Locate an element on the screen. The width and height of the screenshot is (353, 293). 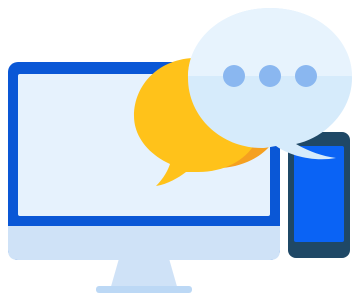
typing-indicator-icon is located at coordinates (270, 76).